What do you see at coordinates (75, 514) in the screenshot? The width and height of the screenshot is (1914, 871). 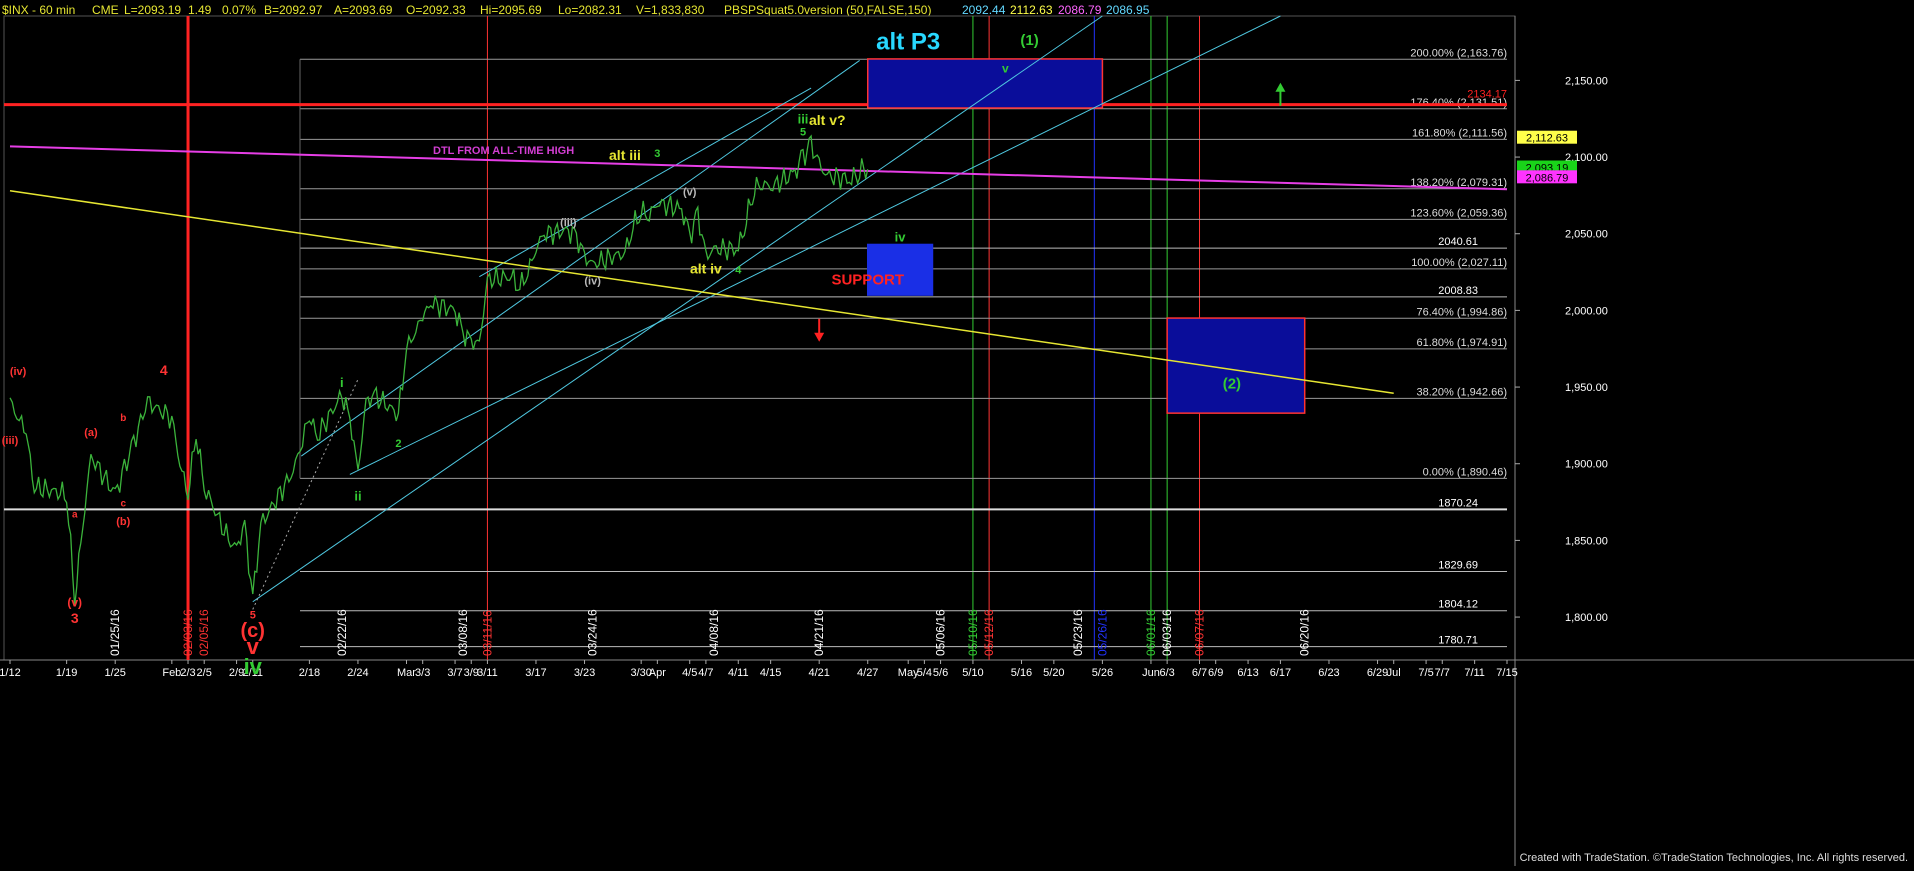 I see `wave-label: a` at bounding box center [75, 514].